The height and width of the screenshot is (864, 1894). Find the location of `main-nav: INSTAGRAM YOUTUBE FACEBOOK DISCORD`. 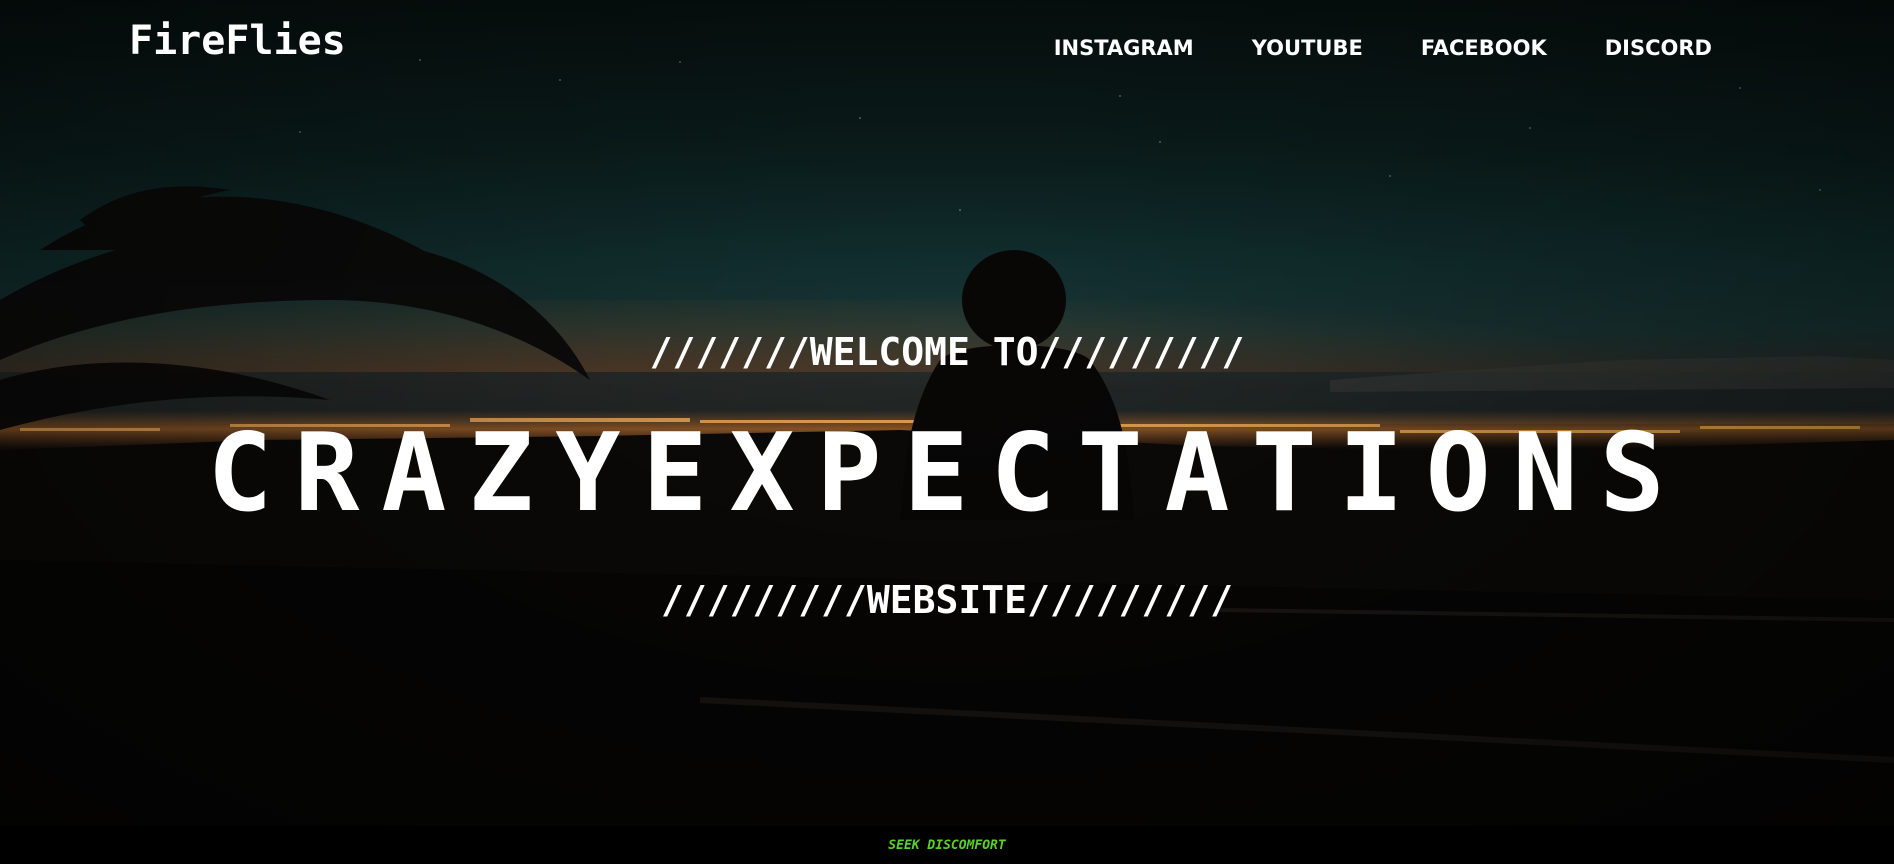

main-nav: INSTAGRAM YOUTUBE FACEBOOK DISCORD is located at coordinates (1383, 48).